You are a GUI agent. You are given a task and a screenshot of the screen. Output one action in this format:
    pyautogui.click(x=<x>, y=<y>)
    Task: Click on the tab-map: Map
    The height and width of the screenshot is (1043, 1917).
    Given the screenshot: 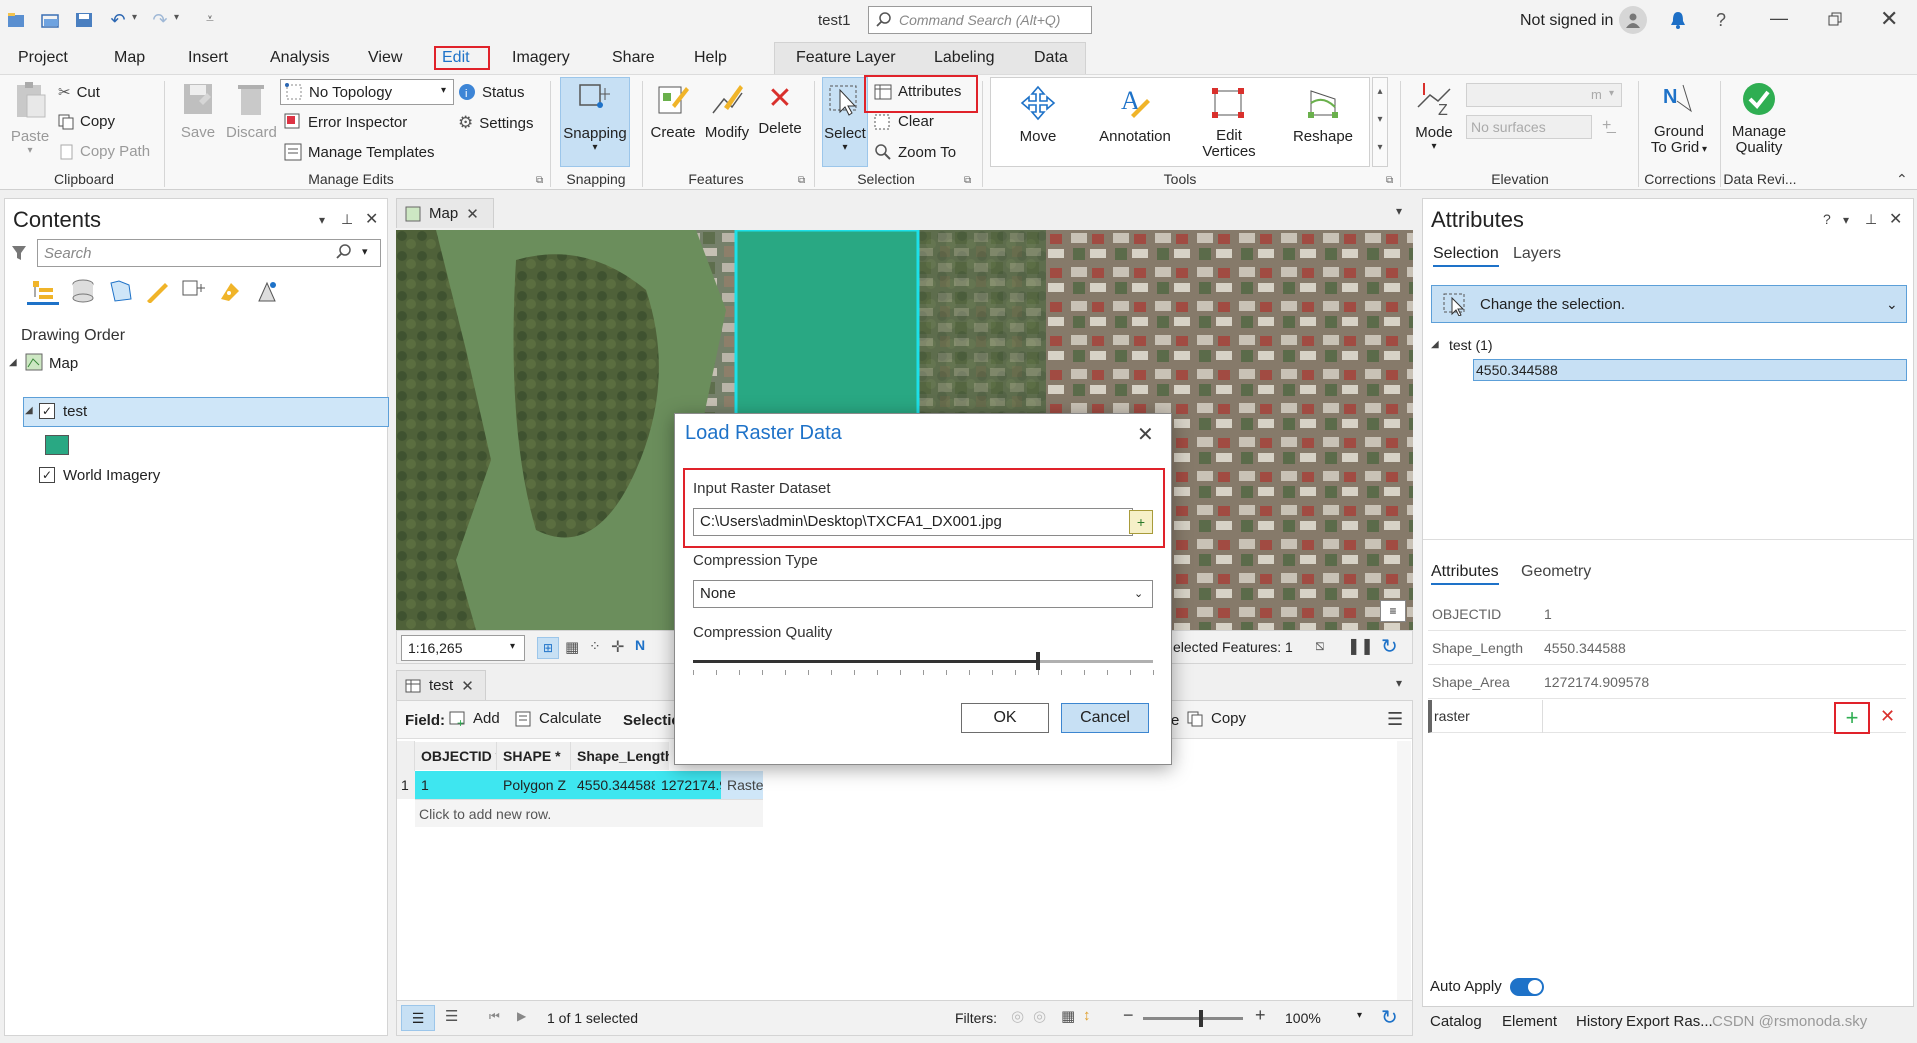 What is the action you would take?
    pyautogui.click(x=129, y=58)
    